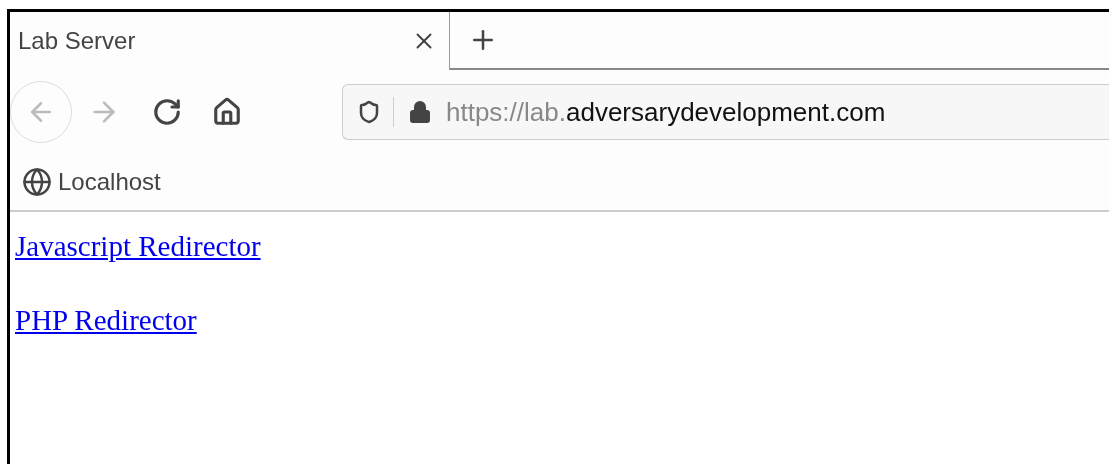  I want to click on tab-title: Lab Server, so click(77, 41).